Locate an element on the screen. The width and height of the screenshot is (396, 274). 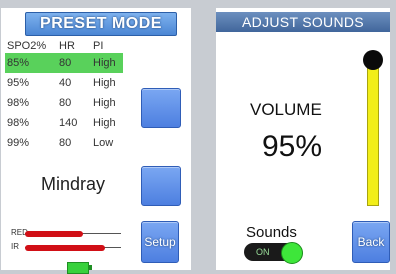
column-hr: HR is located at coordinates (67, 46).